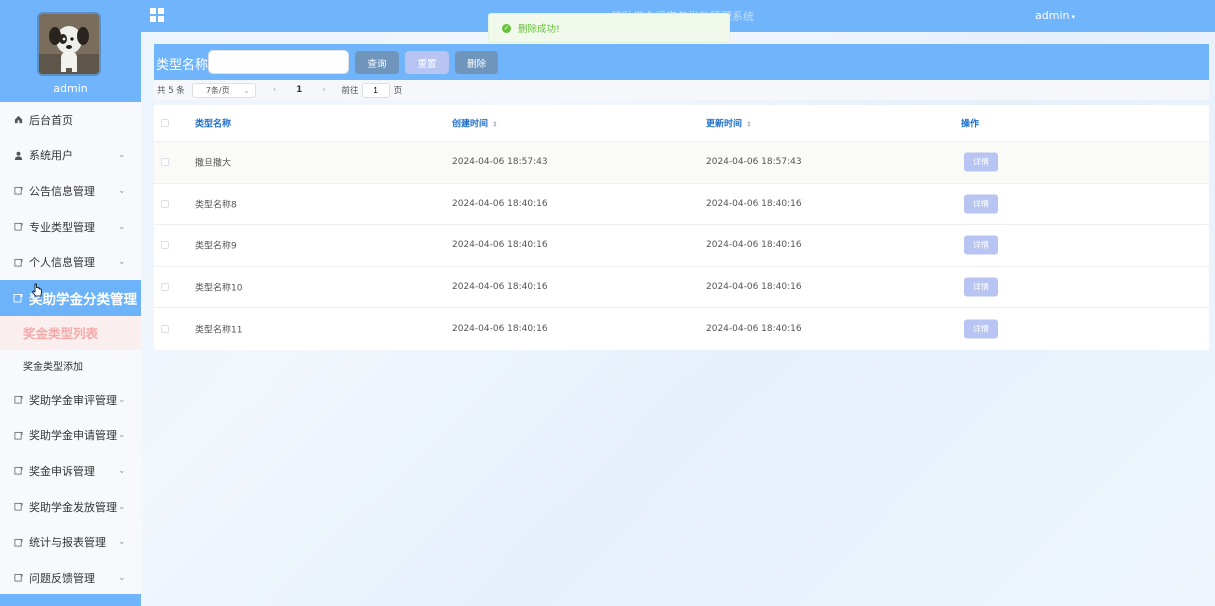  What do you see at coordinates (70, 332) in the screenshot?
I see `sidebar-subitem-award-type-list: 奖金类型列表` at bounding box center [70, 332].